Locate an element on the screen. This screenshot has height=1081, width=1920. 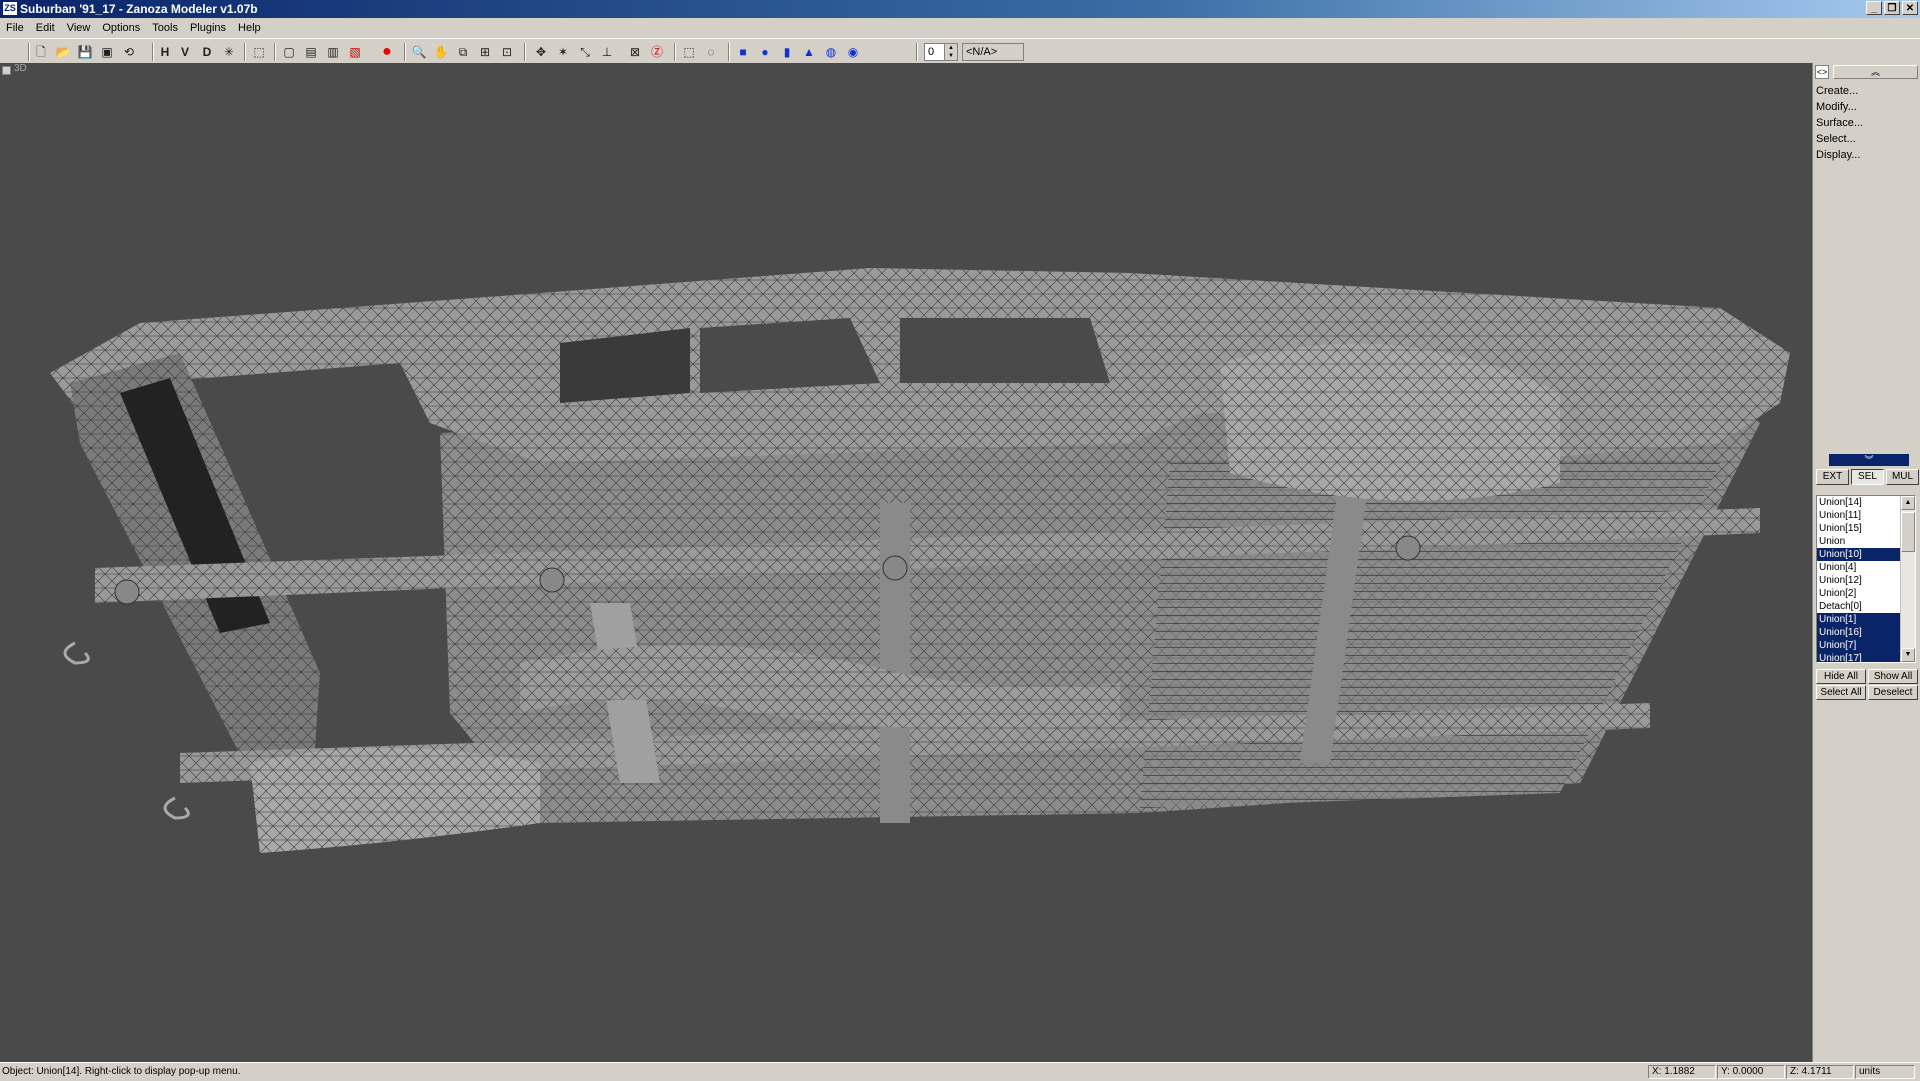
menu-options: Options is located at coordinates (121, 28).